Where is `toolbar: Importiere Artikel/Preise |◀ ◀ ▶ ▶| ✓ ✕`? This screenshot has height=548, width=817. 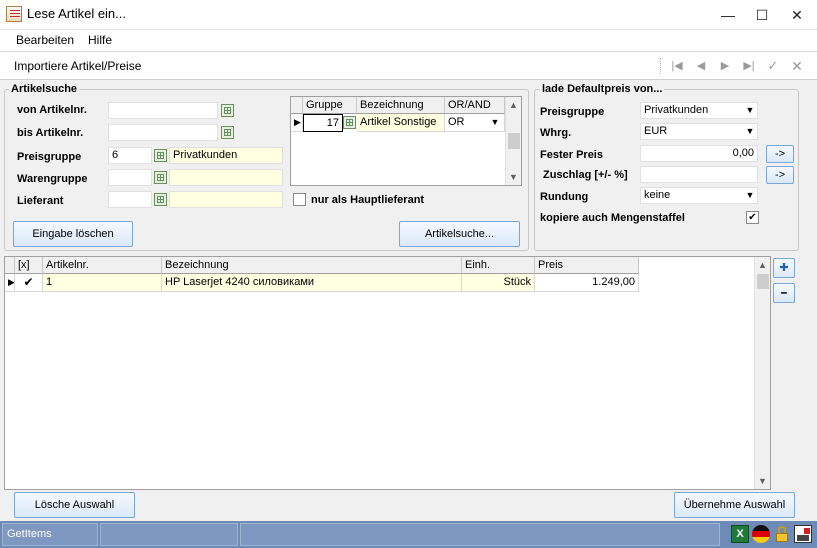 toolbar: Importiere Artikel/Preise |◀ ◀ ▶ ▶| ✓ ✕ is located at coordinates (408, 66).